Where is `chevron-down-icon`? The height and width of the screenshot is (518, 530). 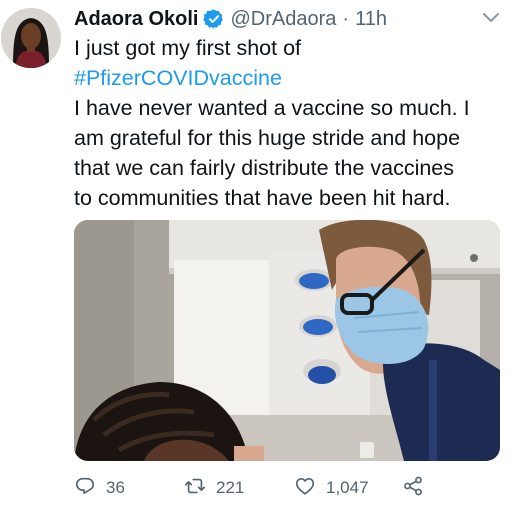
chevron-down-icon is located at coordinates (491, 18).